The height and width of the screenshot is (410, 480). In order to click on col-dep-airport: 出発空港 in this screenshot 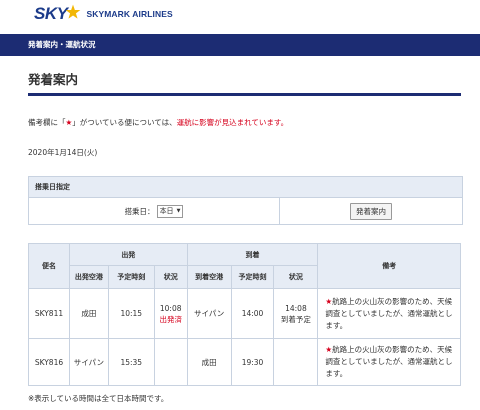, I will do `click(88, 277)`.